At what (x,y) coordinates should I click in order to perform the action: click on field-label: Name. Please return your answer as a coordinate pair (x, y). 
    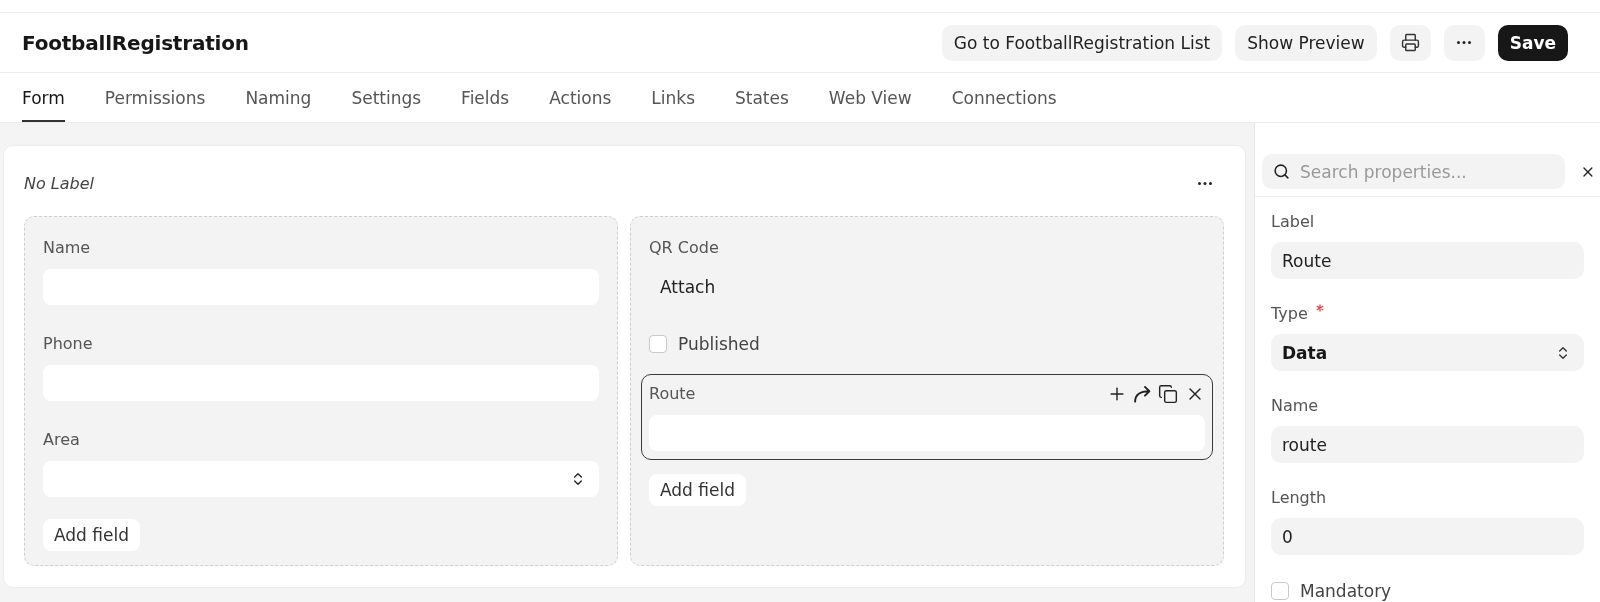
    Looking at the image, I should click on (67, 247).